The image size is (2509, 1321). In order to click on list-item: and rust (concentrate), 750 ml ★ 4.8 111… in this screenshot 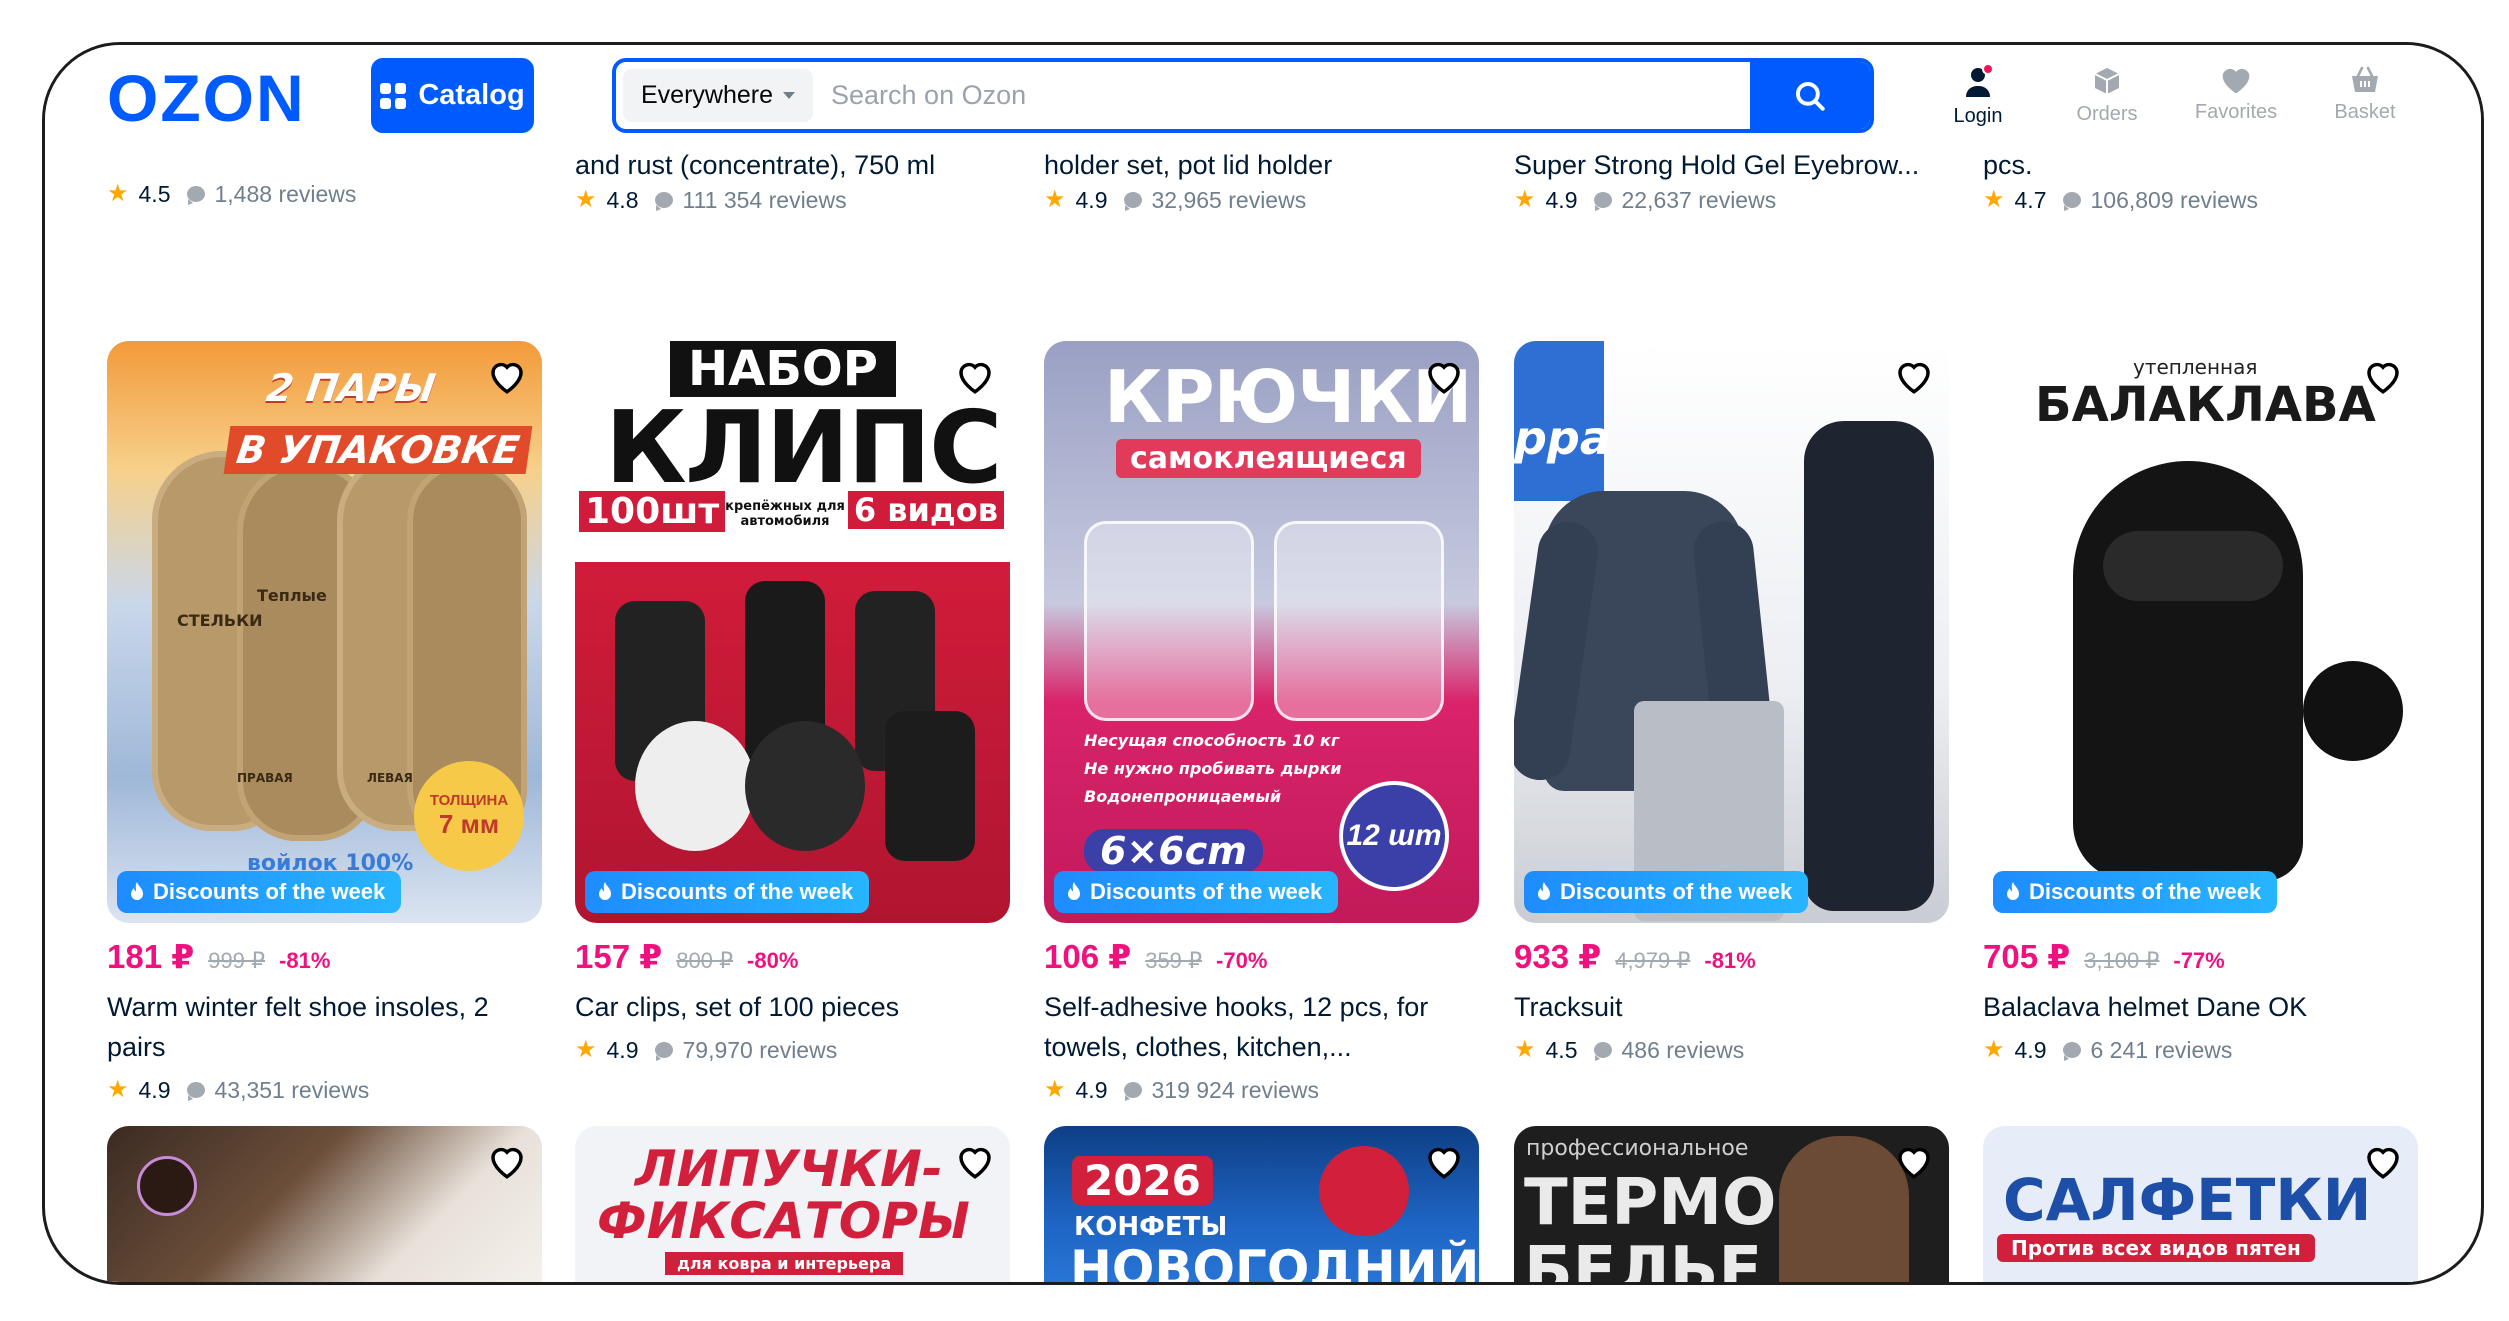, I will do `click(795, 182)`.